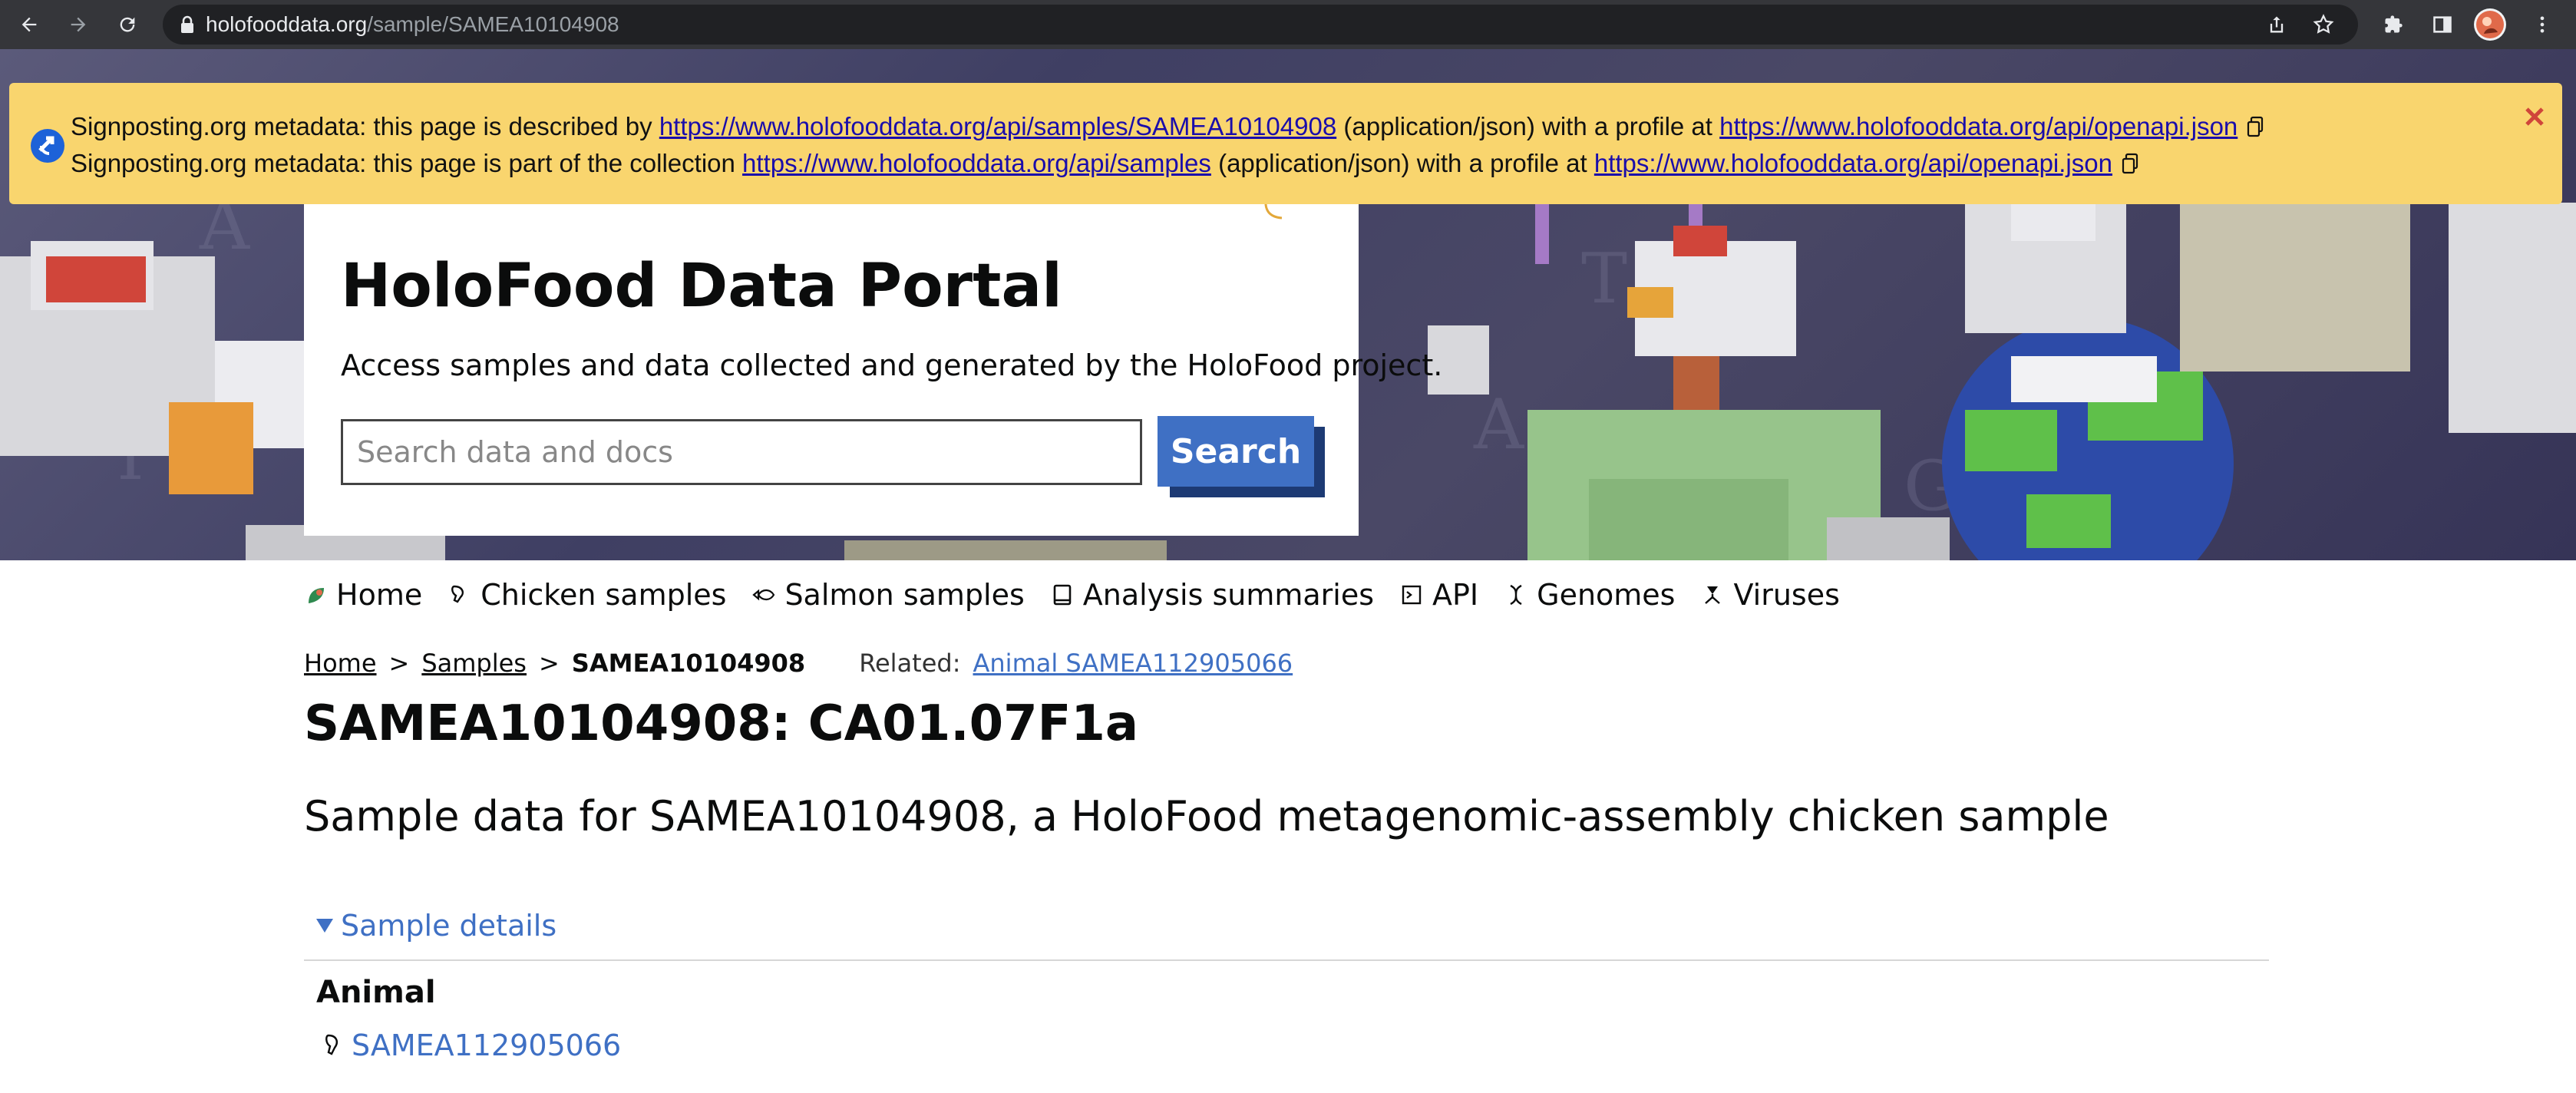 This screenshot has height=1093, width=2576. What do you see at coordinates (287, 24) in the screenshot?
I see `url-host: holofooddata.org` at bounding box center [287, 24].